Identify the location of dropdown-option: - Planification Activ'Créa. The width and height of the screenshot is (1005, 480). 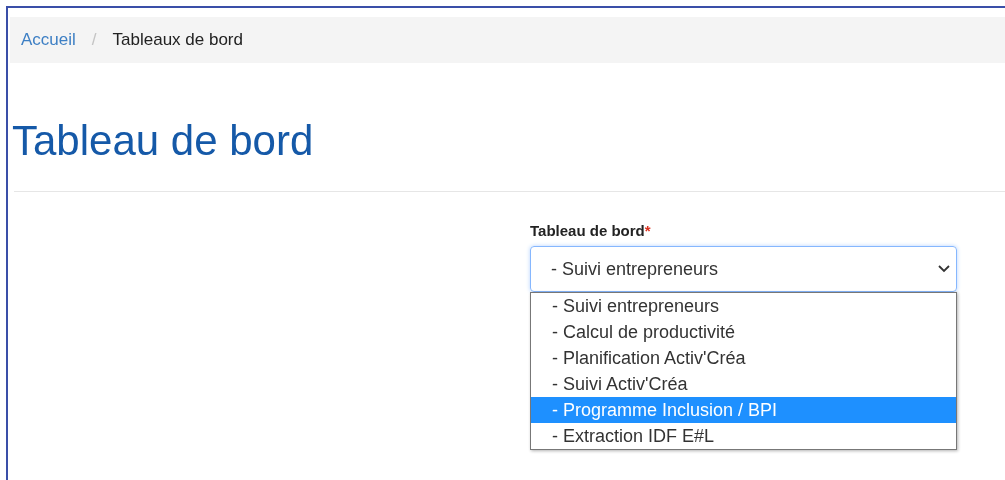
(743, 358).